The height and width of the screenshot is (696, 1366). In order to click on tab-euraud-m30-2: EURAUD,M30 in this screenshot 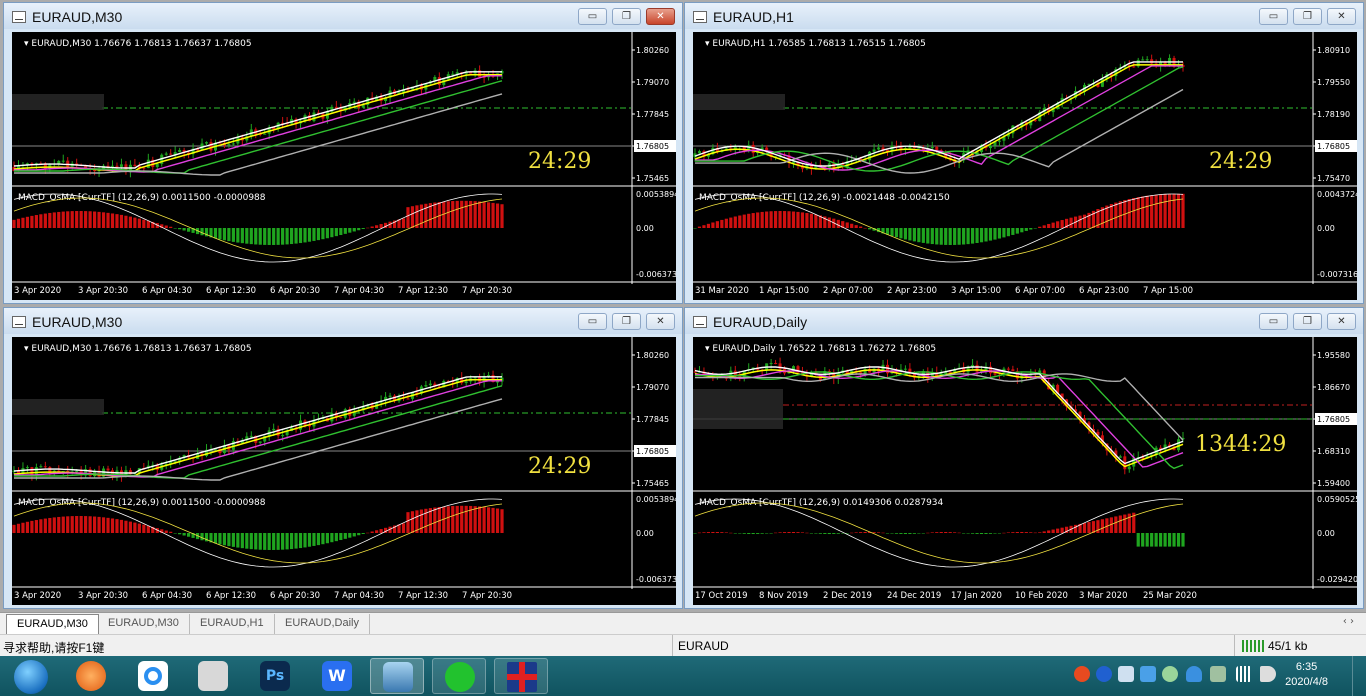, I will do `click(144, 624)`.